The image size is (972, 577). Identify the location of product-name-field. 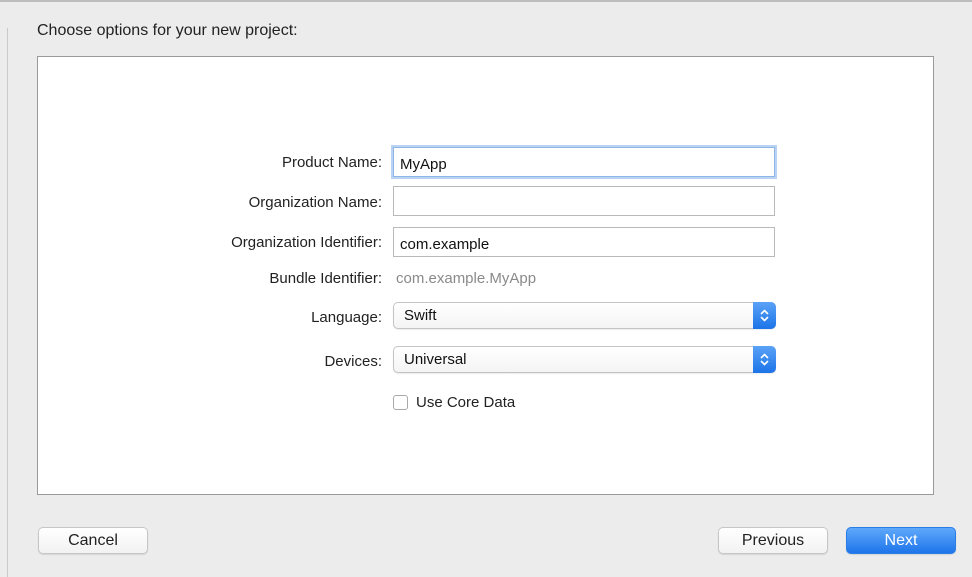
(584, 162).